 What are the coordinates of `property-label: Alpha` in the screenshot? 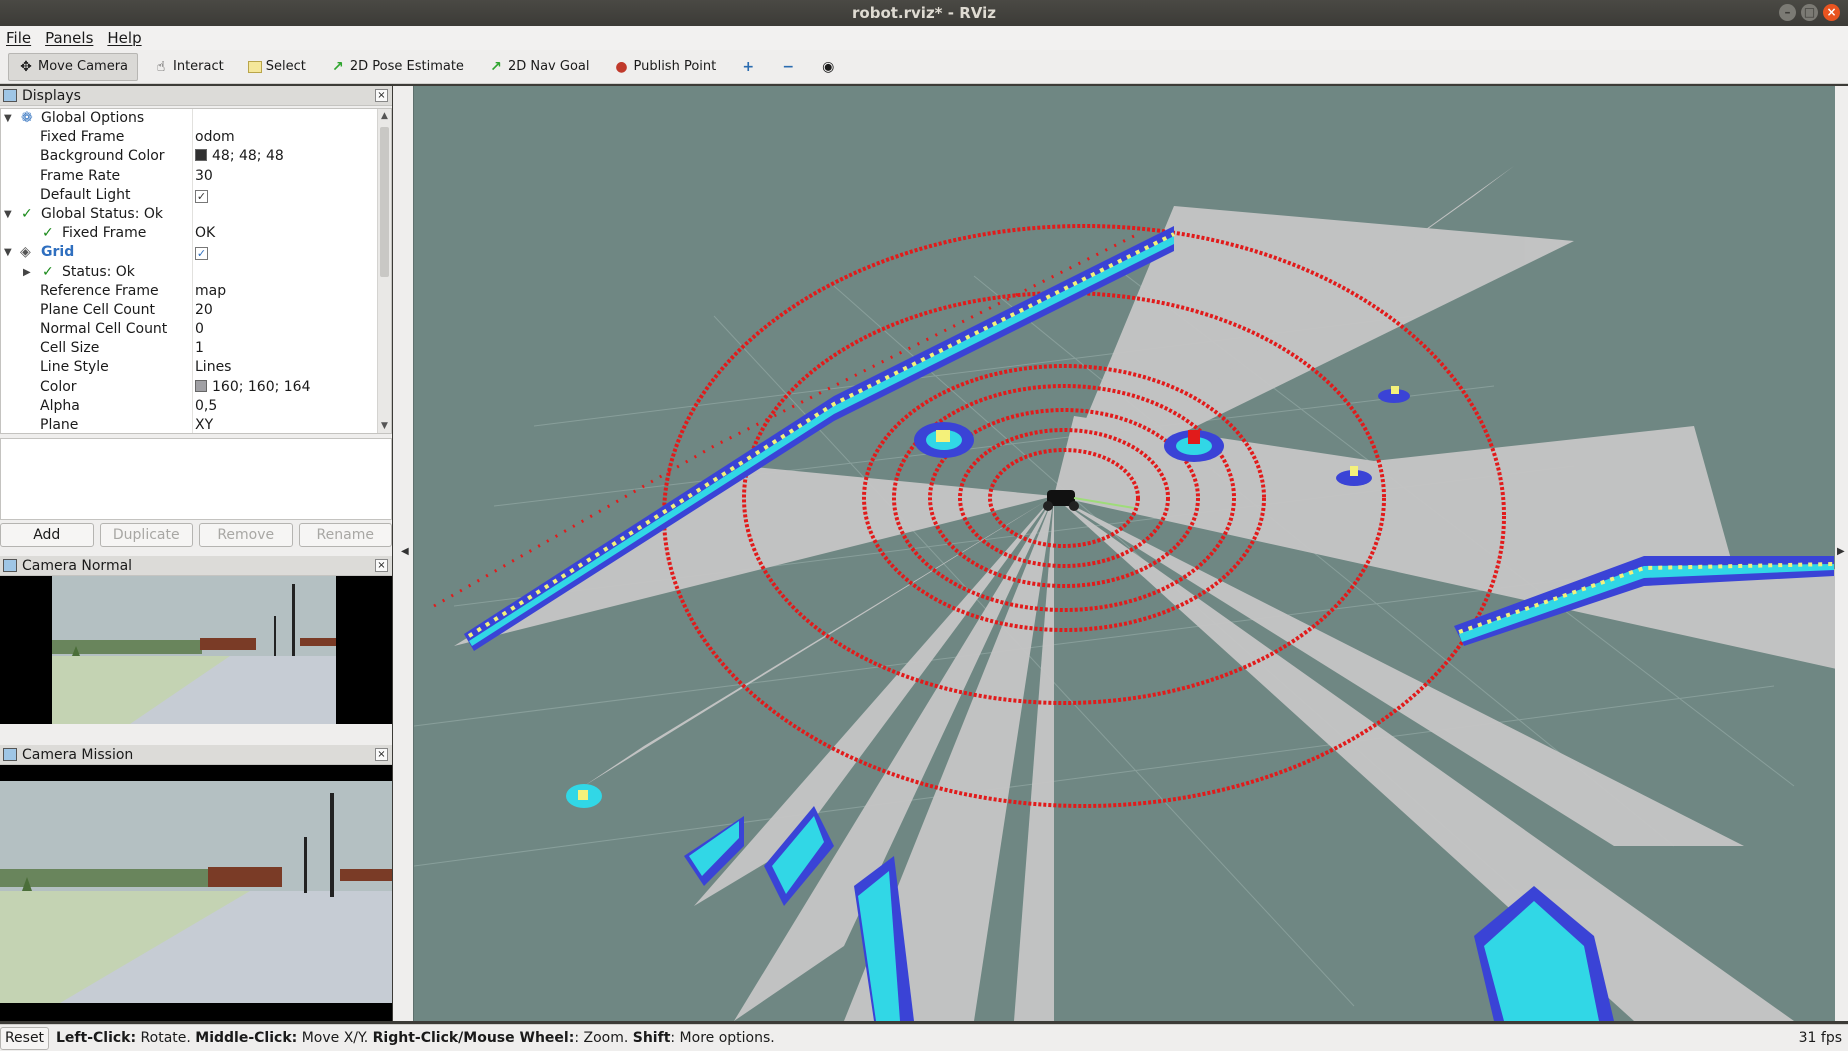 It's located at (60, 405).